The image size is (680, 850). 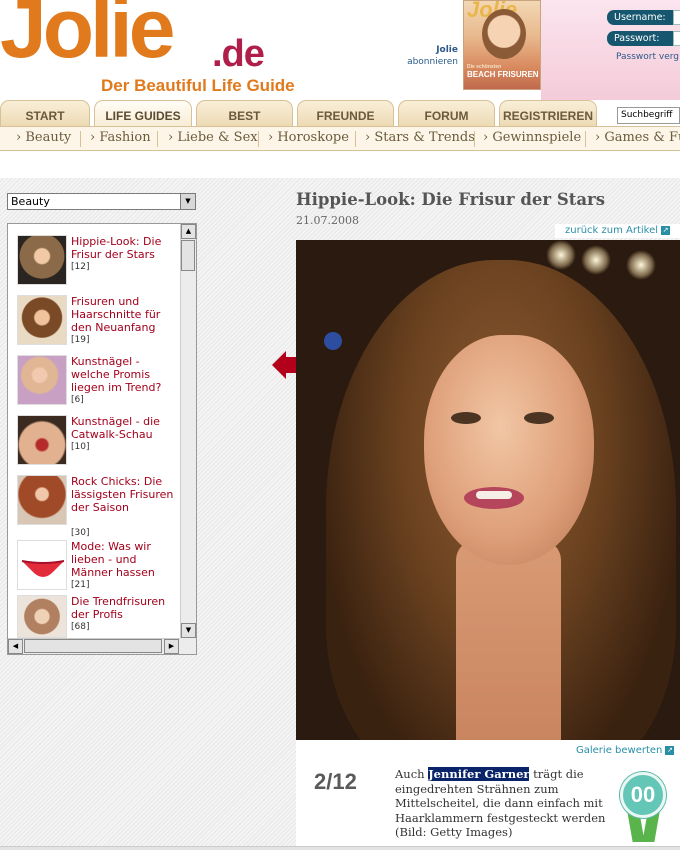 What do you see at coordinates (187, 201) in the screenshot?
I see `chevron-down-icon: ▼` at bounding box center [187, 201].